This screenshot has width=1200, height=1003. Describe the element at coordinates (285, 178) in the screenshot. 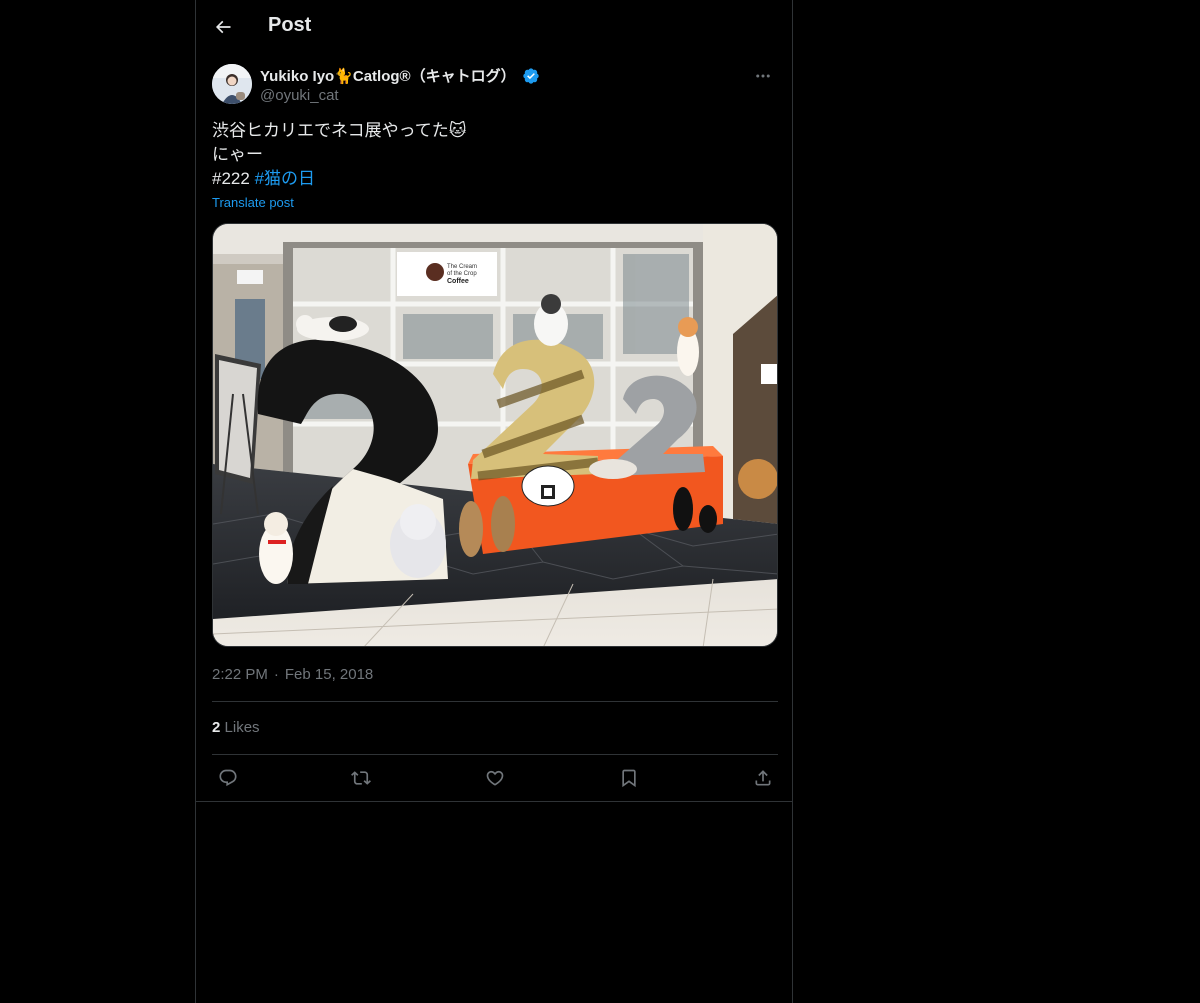

I see `hashtag-link: #猫の日` at that location.